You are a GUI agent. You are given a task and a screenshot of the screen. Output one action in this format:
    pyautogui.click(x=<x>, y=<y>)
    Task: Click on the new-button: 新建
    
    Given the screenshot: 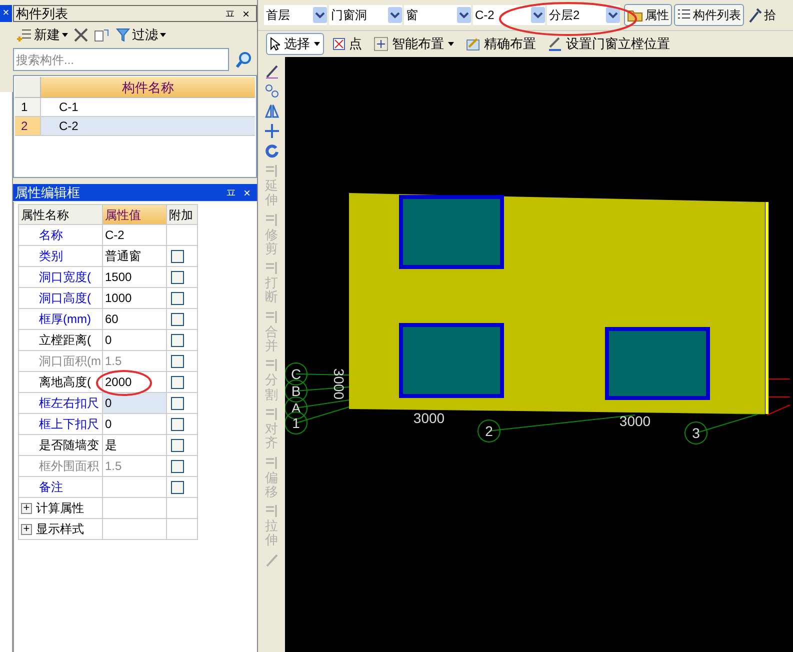 What is the action you would take?
    pyautogui.click(x=42, y=34)
    